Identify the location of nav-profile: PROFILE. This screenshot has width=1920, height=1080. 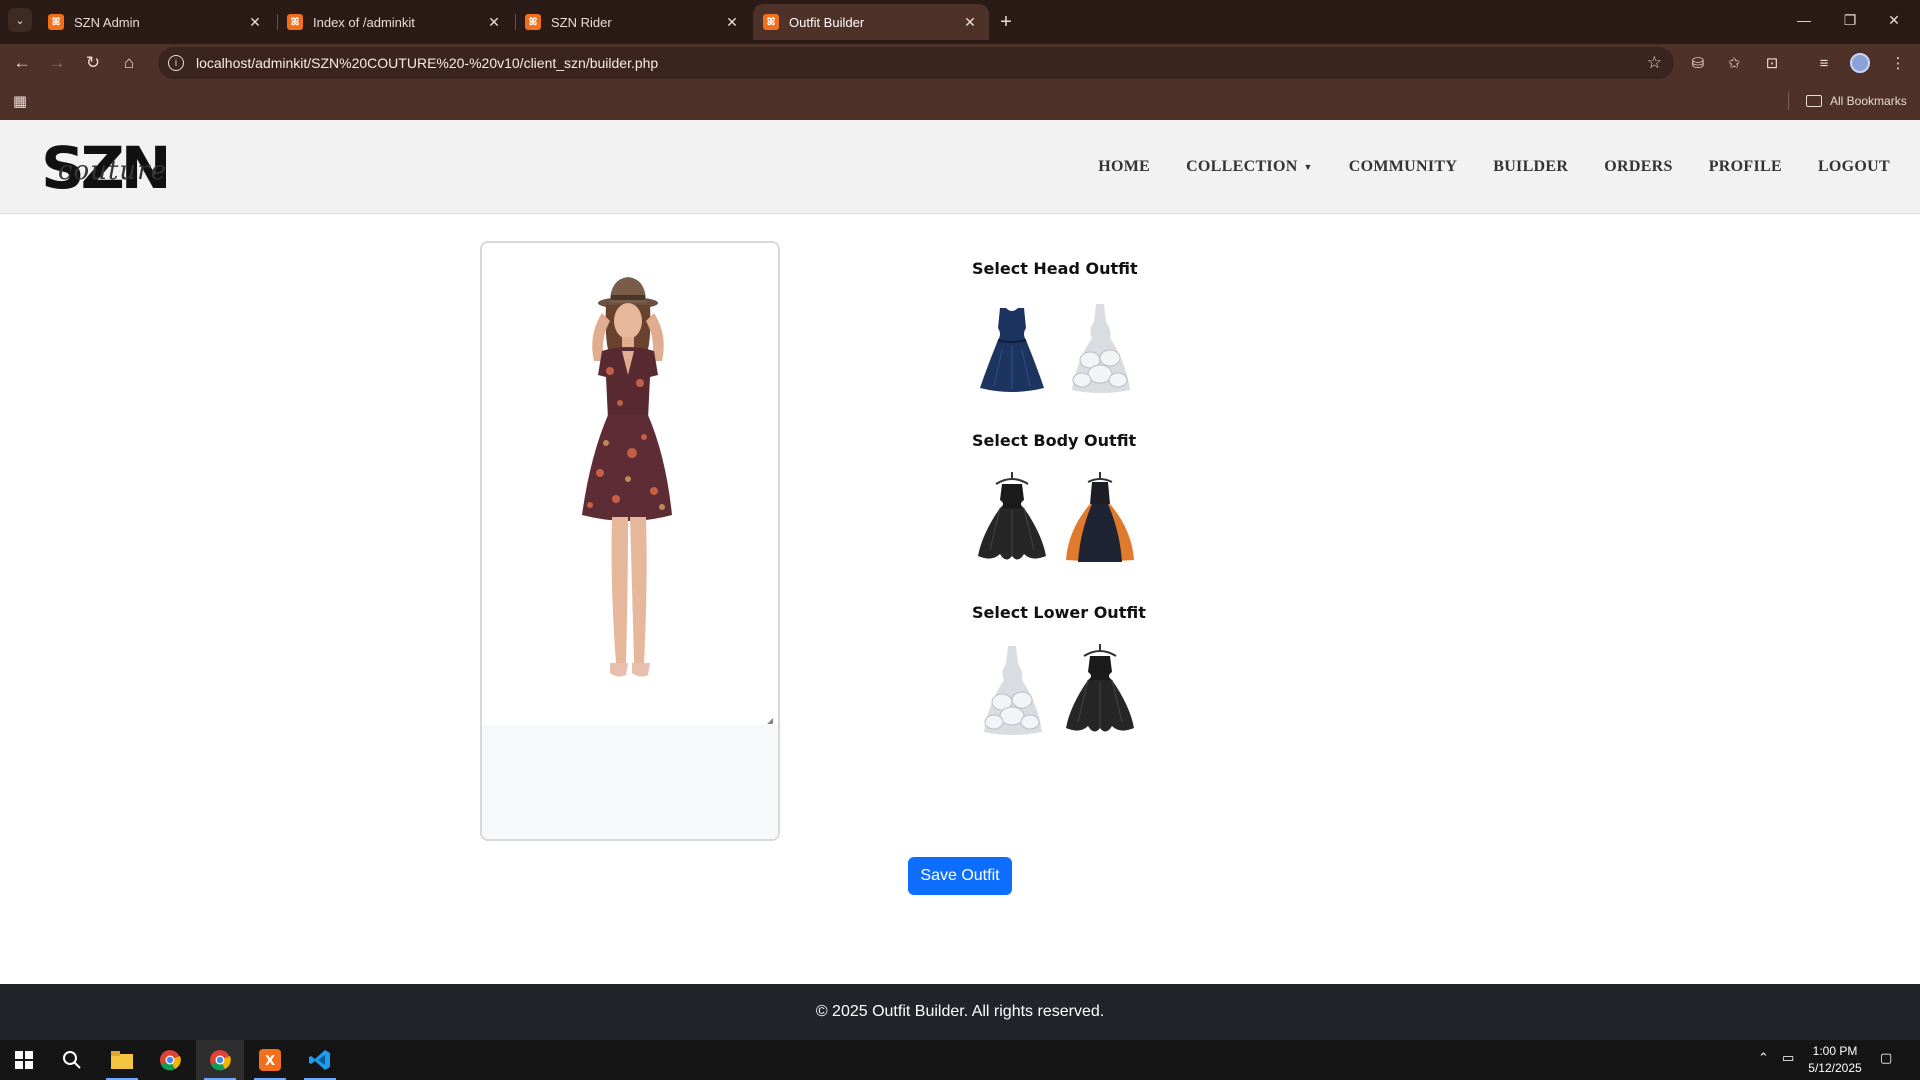
(1745, 167).